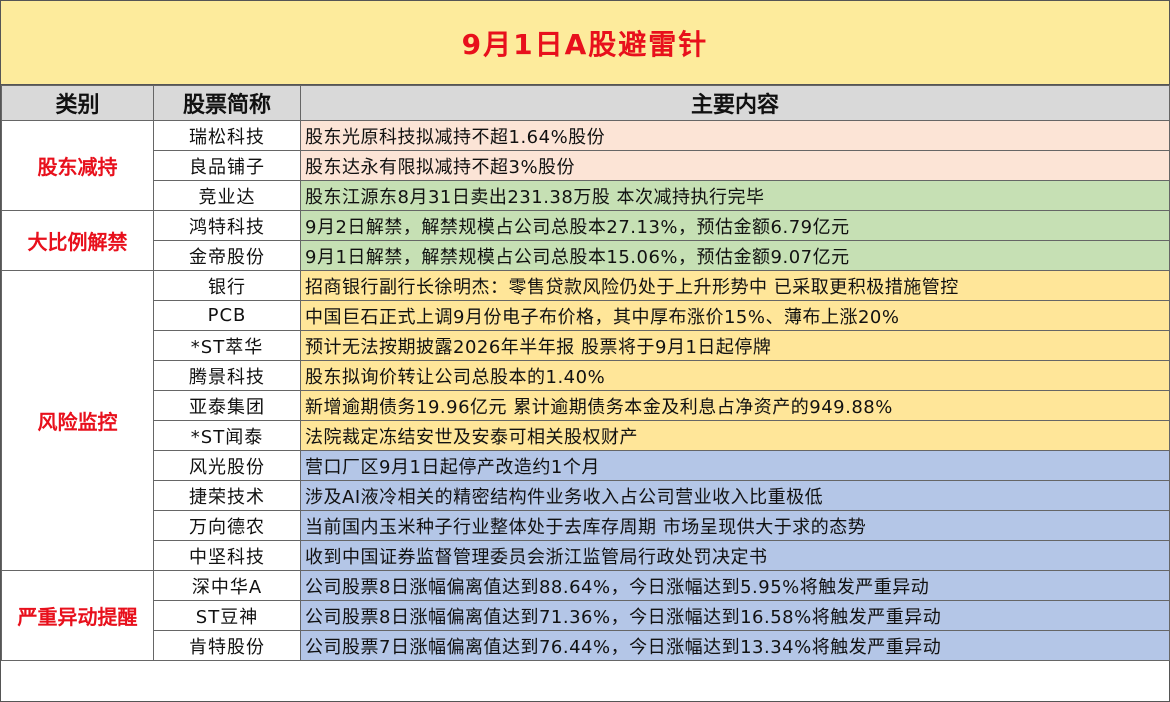 The width and height of the screenshot is (1170, 702). I want to click on content-cell: 当前国内玉米种子行业整体处于去库存周期 市场呈现供大于求的态势, so click(735, 525).